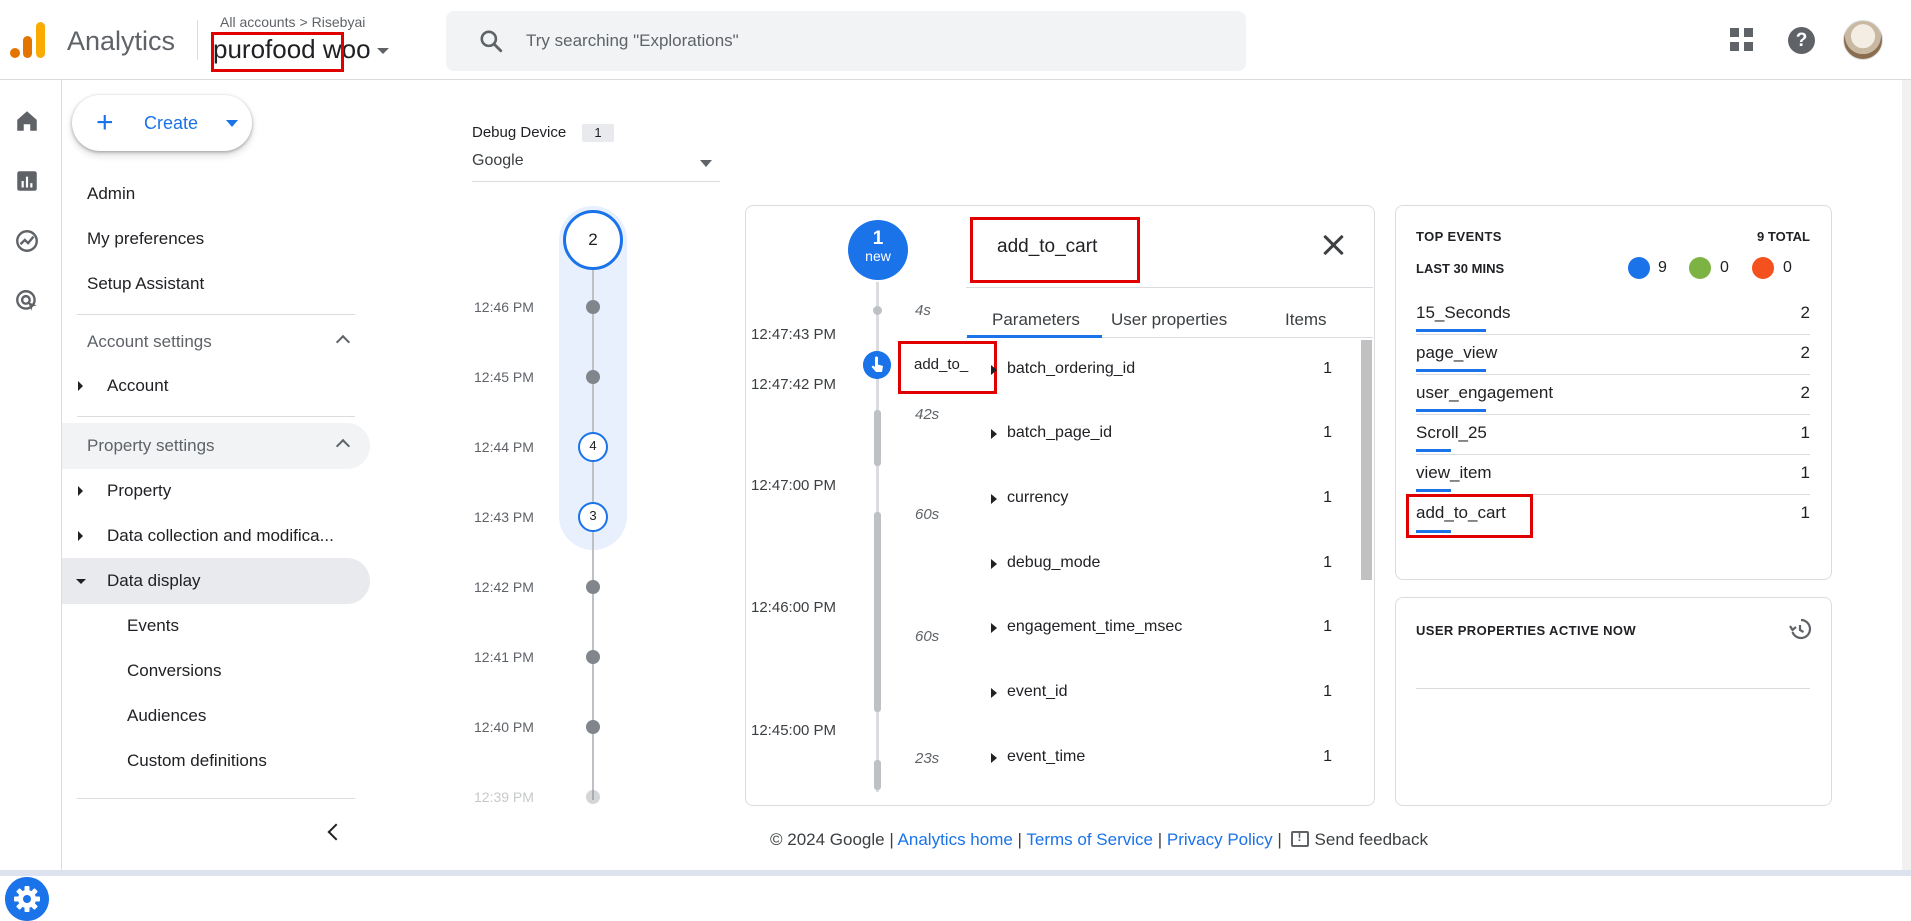  Describe the element at coordinates (1459, 236) in the screenshot. I see `top-events-title: TOP EVENTS` at that location.